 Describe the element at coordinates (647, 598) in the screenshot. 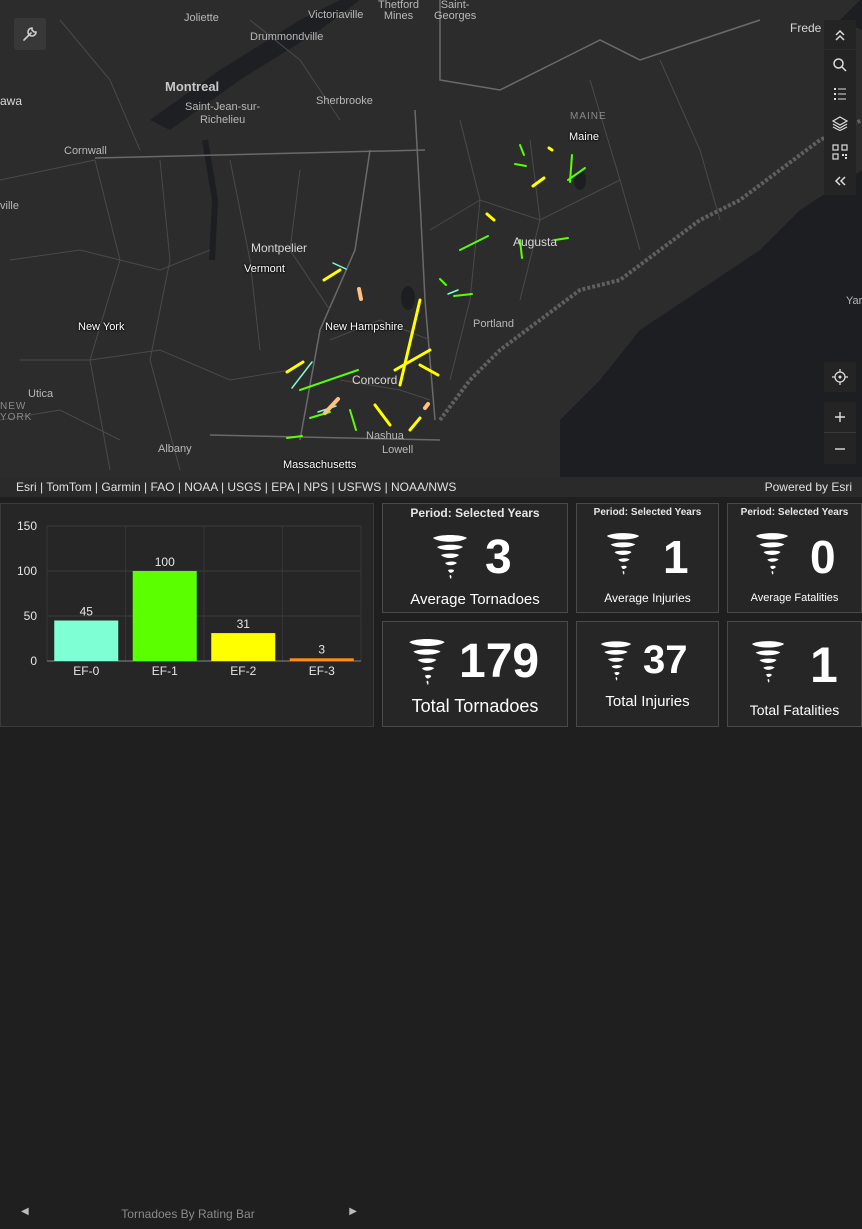

I see `card-title: Average Injuries` at that location.